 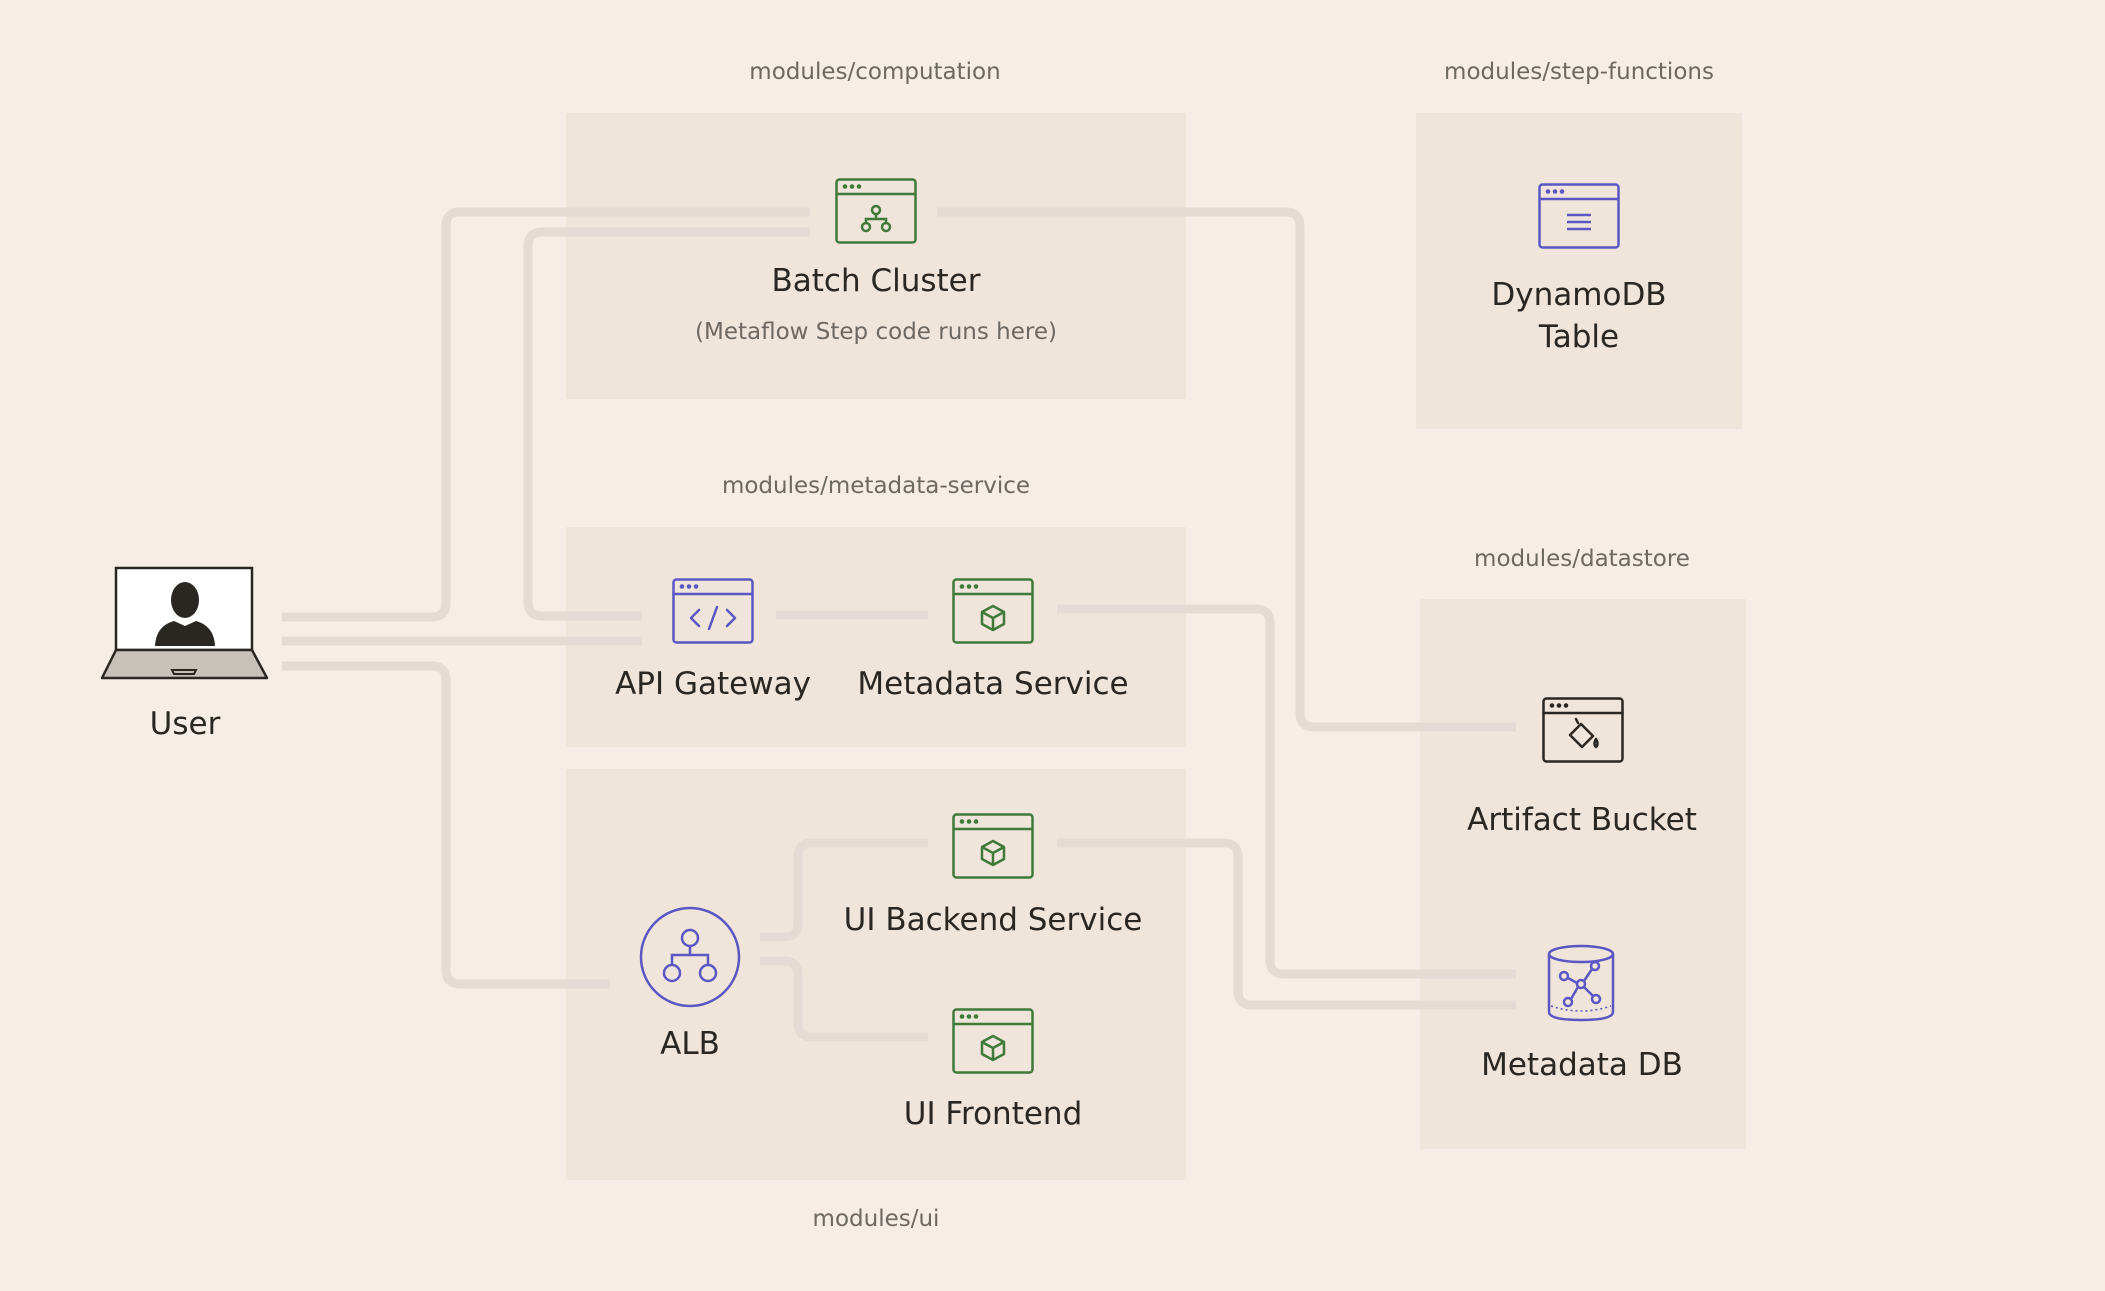 What do you see at coordinates (690, 957) in the screenshot?
I see `load-balancer-icon` at bounding box center [690, 957].